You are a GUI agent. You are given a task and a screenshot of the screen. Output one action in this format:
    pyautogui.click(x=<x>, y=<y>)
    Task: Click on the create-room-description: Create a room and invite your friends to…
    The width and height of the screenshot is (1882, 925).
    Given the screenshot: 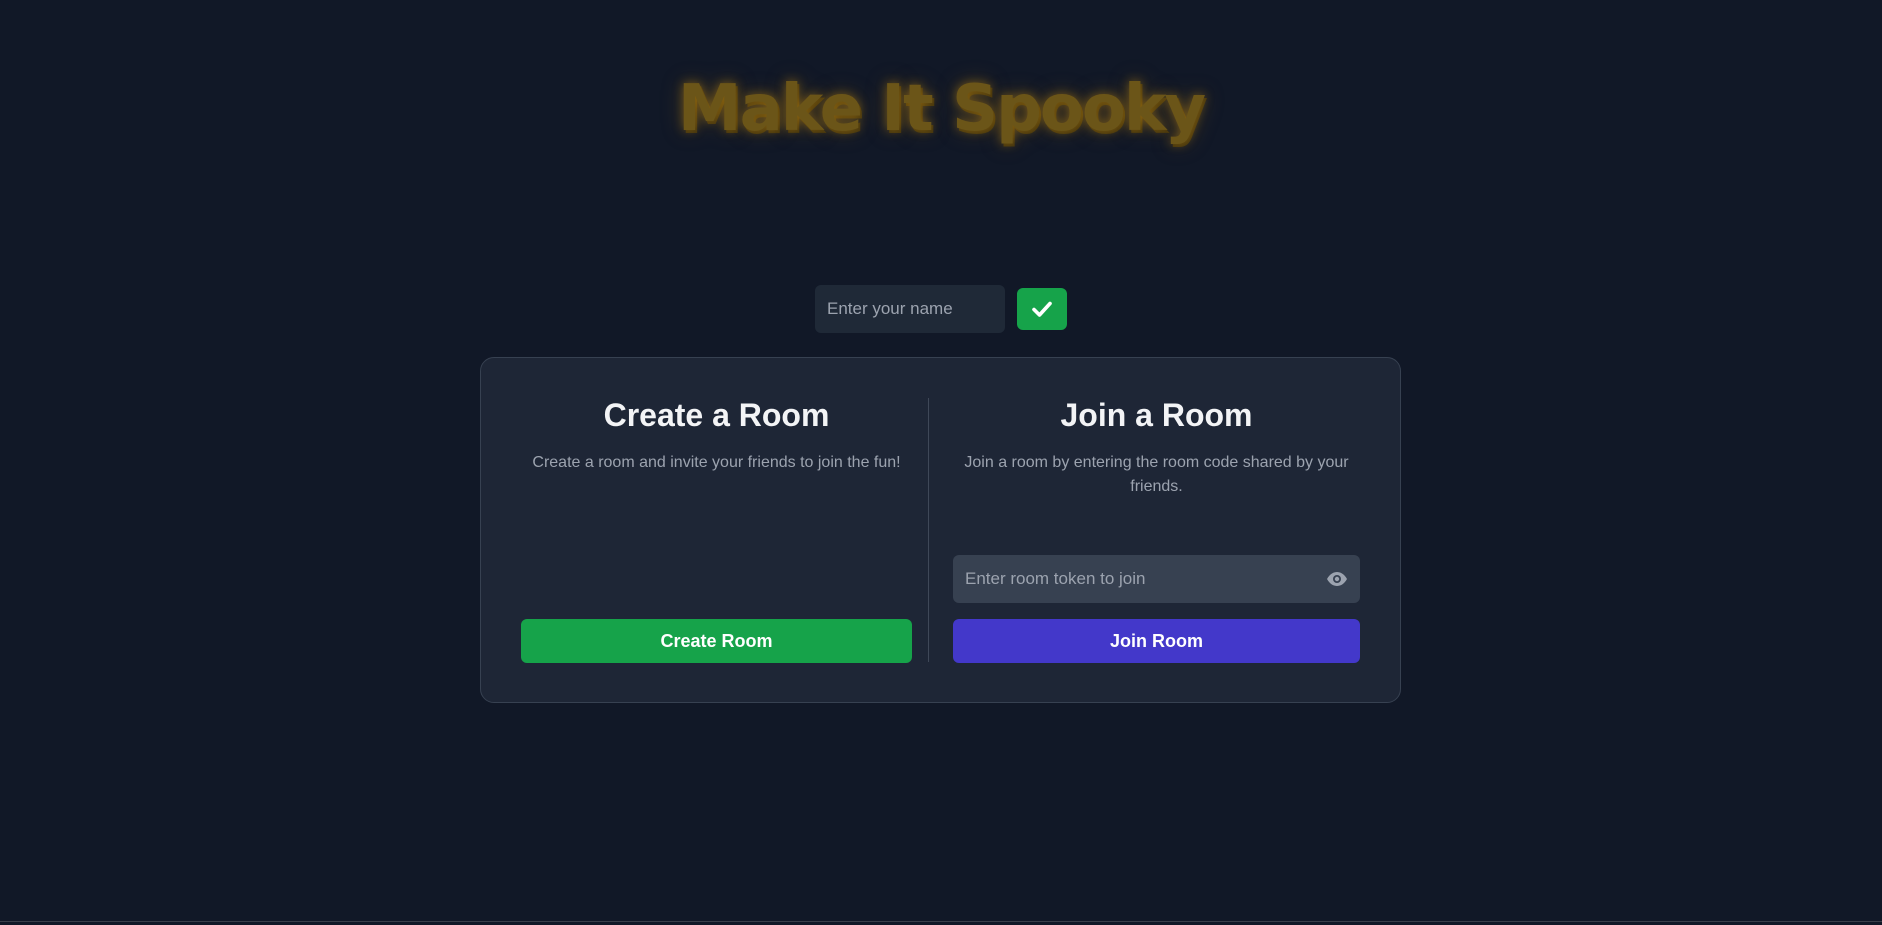 What is the action you would take?
    pyautogui.click(x=716, y=462)
    